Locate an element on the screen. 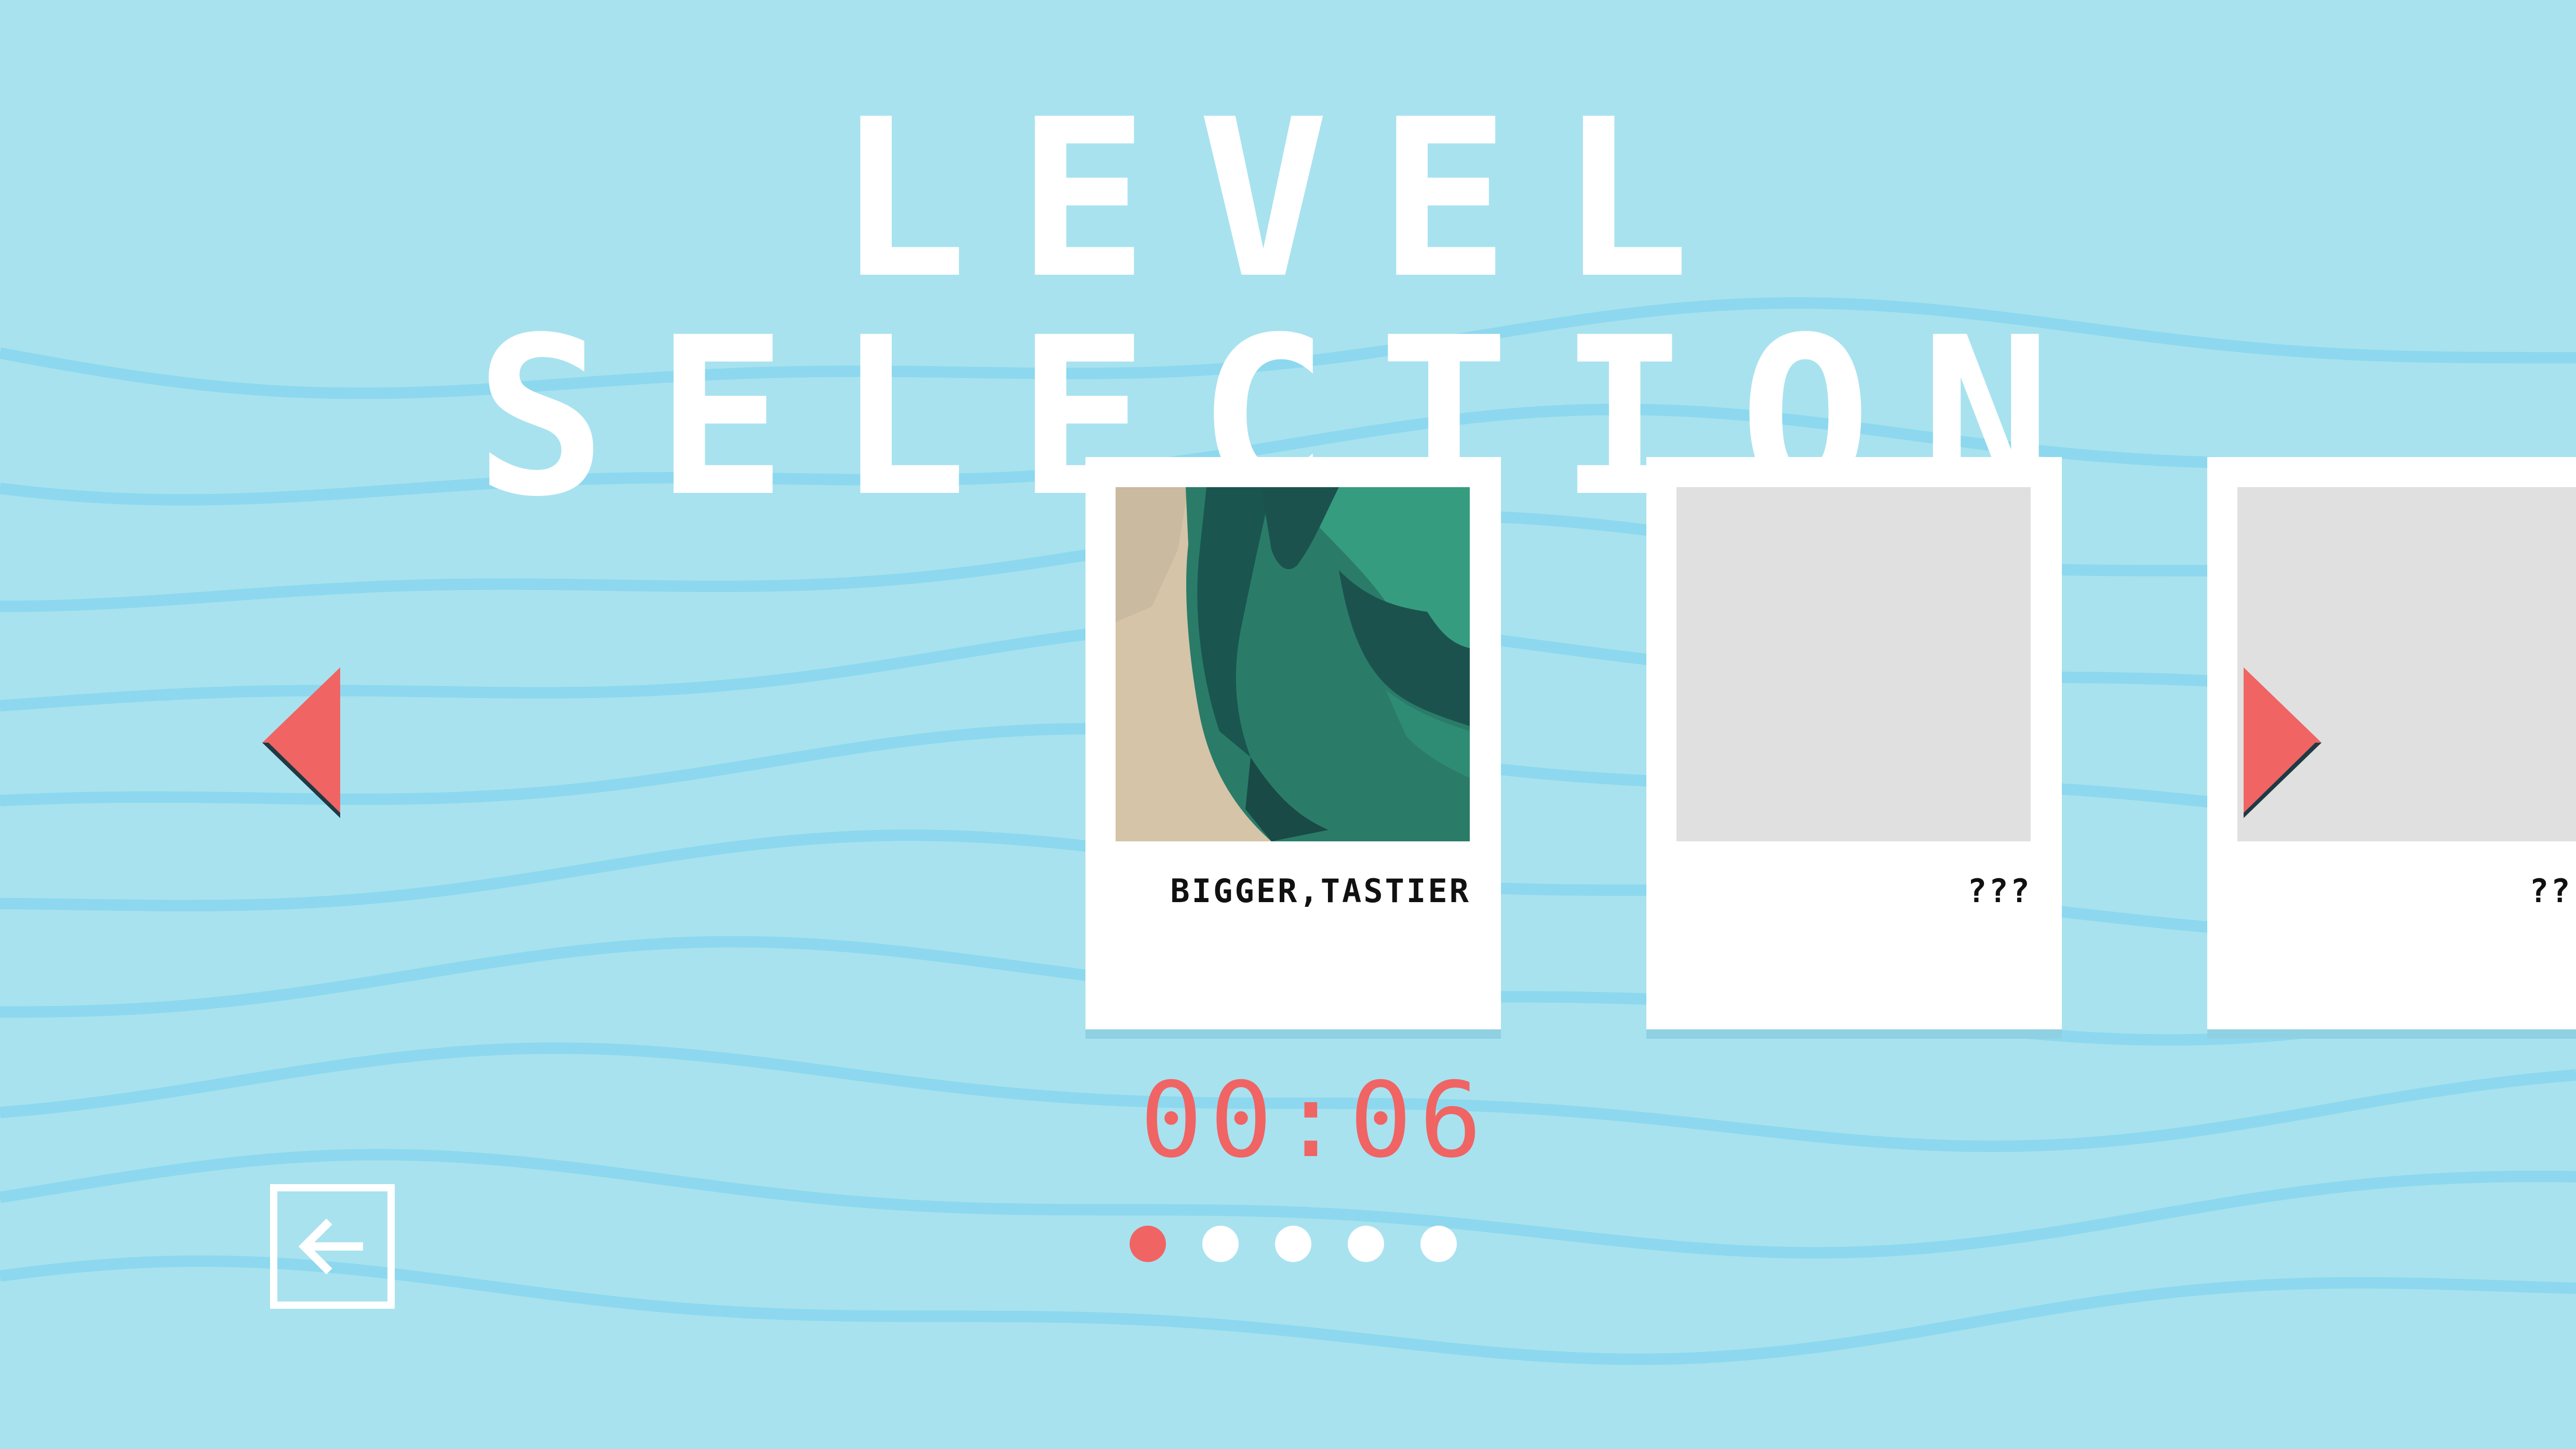  arrow-left-icon is located at coordinates (330, 1246).